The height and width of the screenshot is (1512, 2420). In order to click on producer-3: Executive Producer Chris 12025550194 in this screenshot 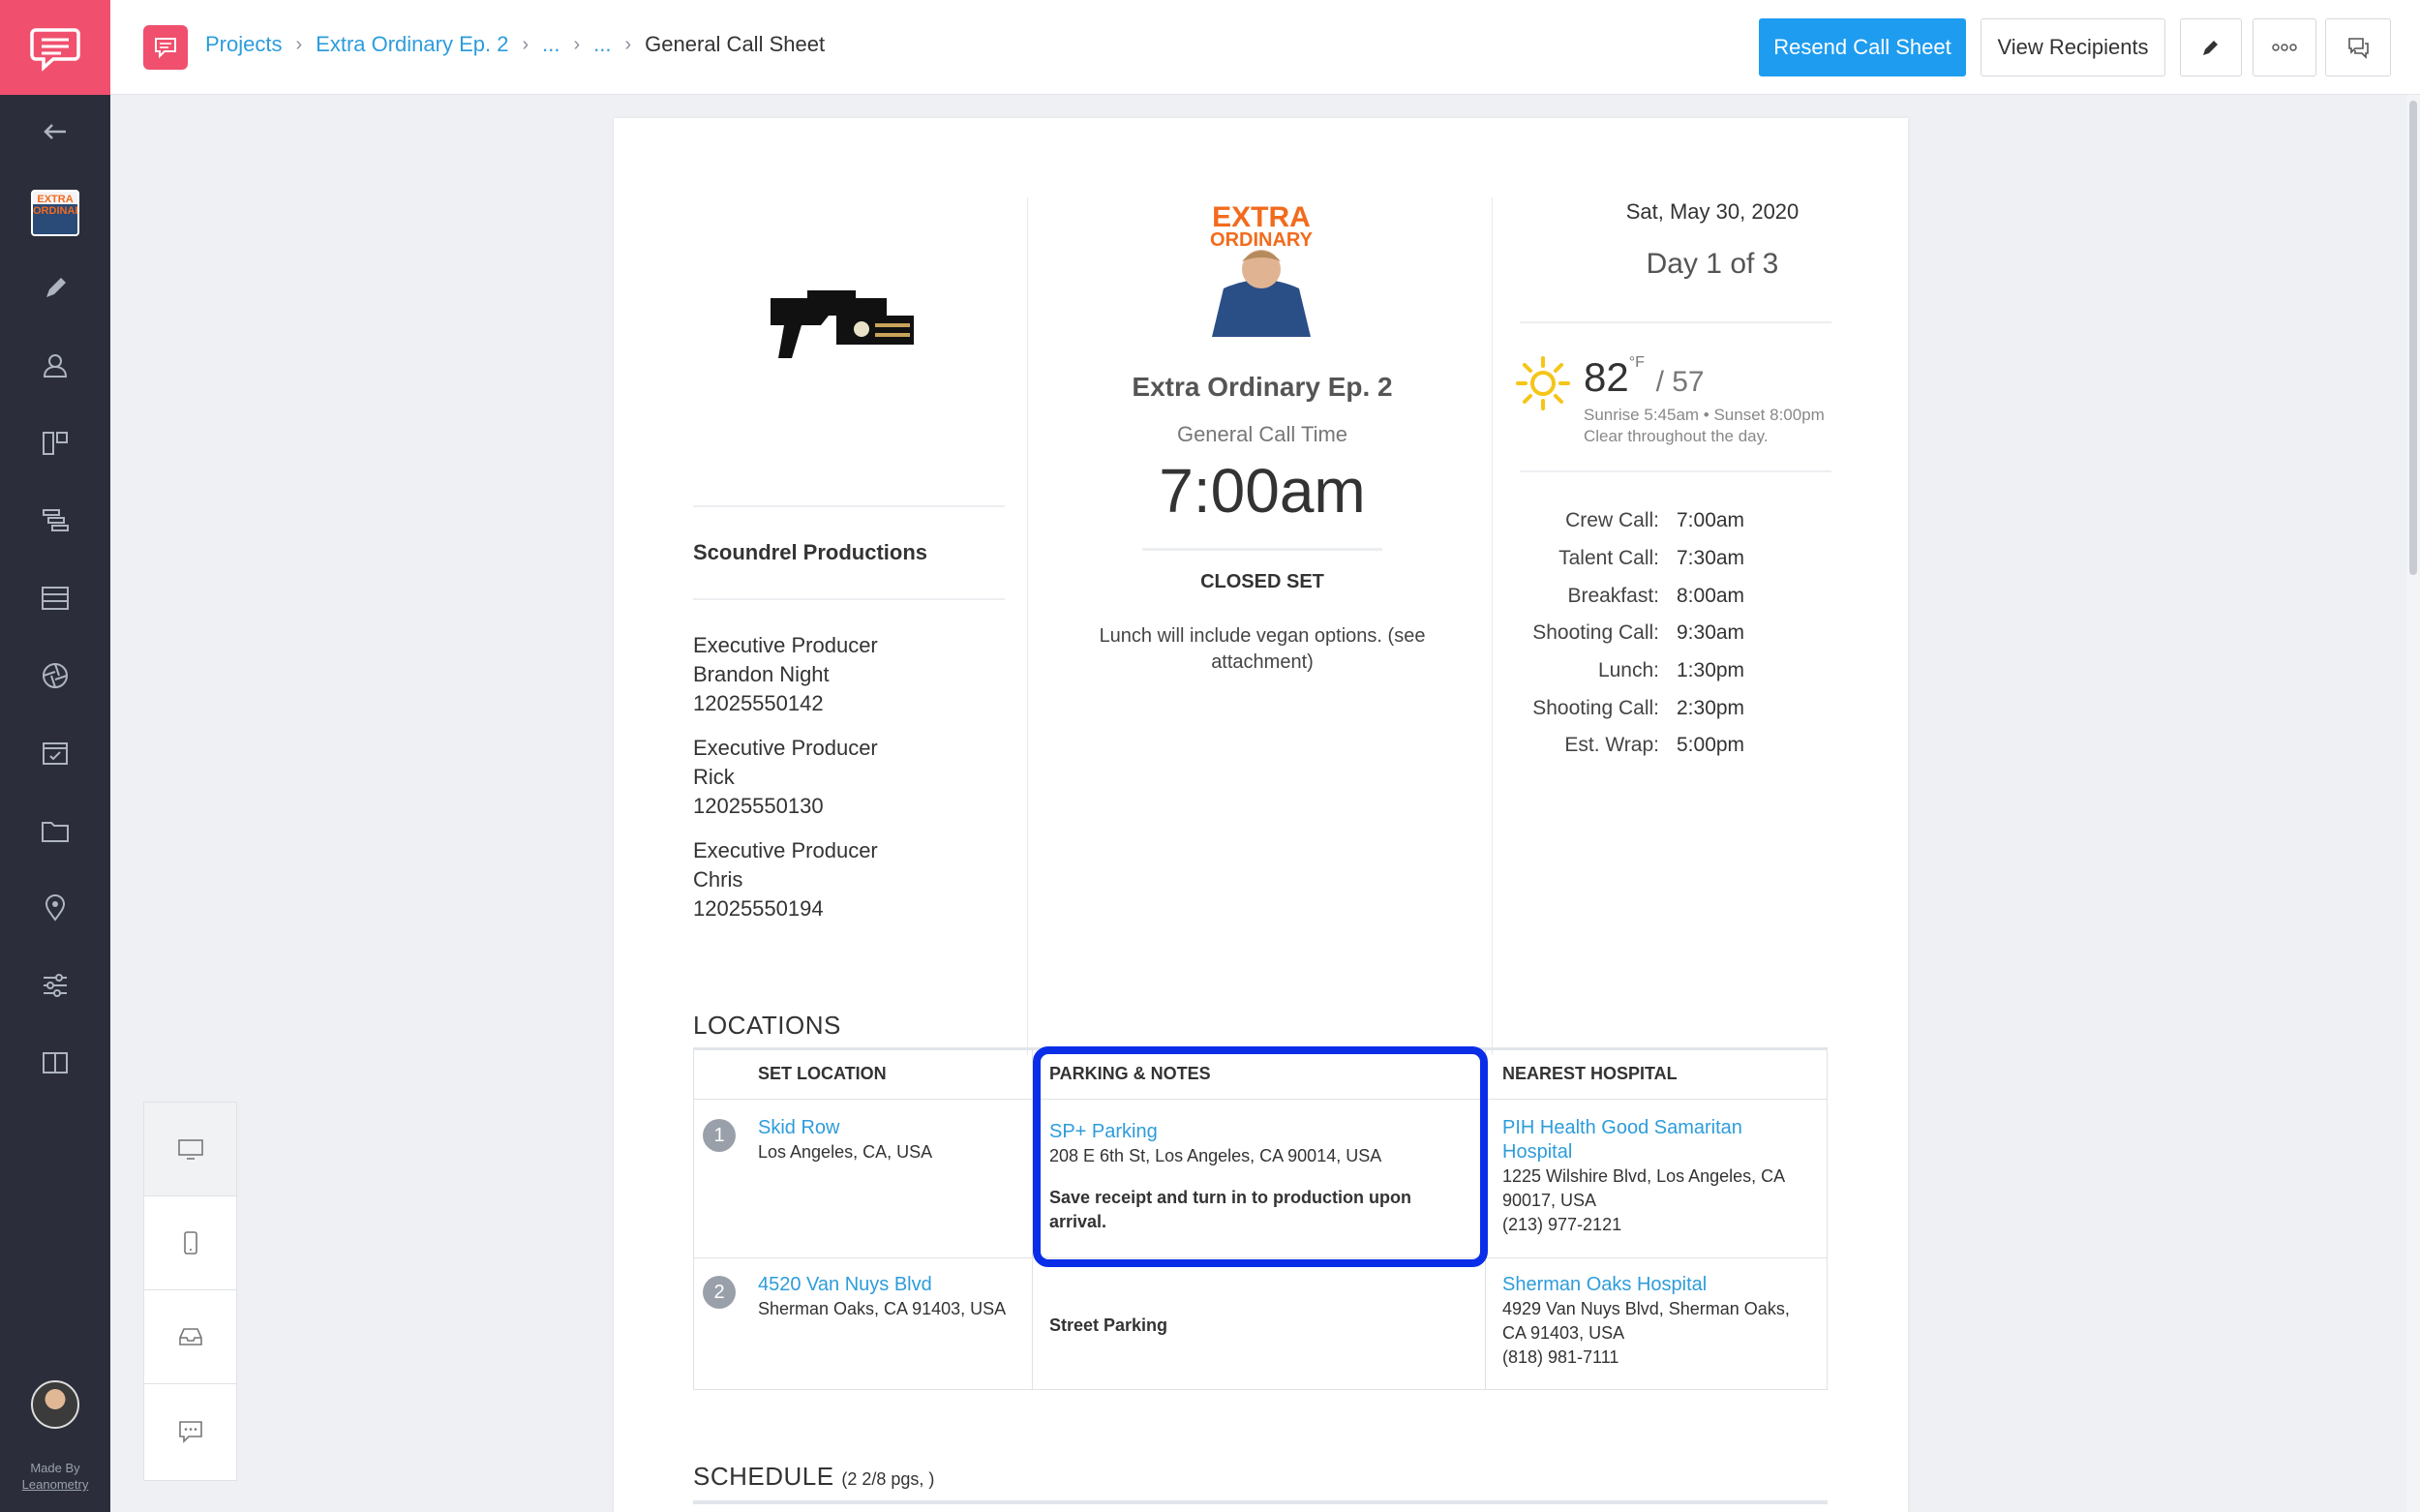, I will do `click(785, 879)`.